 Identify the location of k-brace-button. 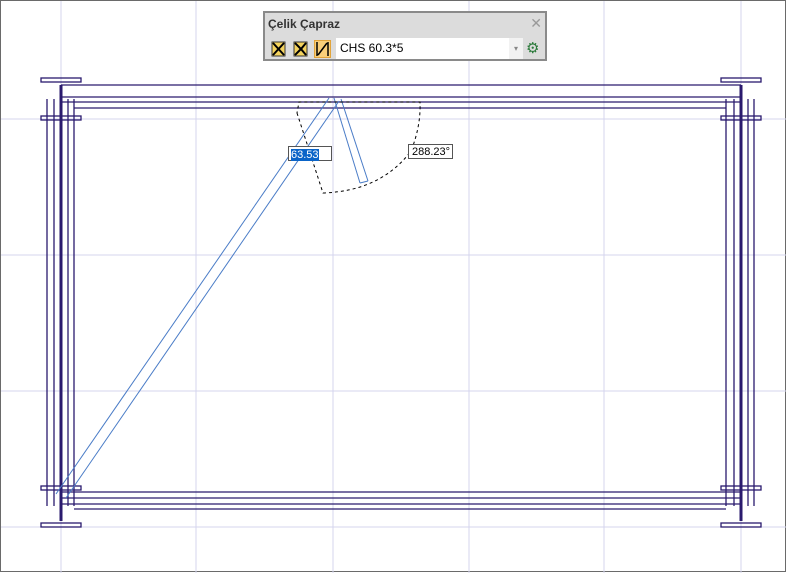
(300, 49).